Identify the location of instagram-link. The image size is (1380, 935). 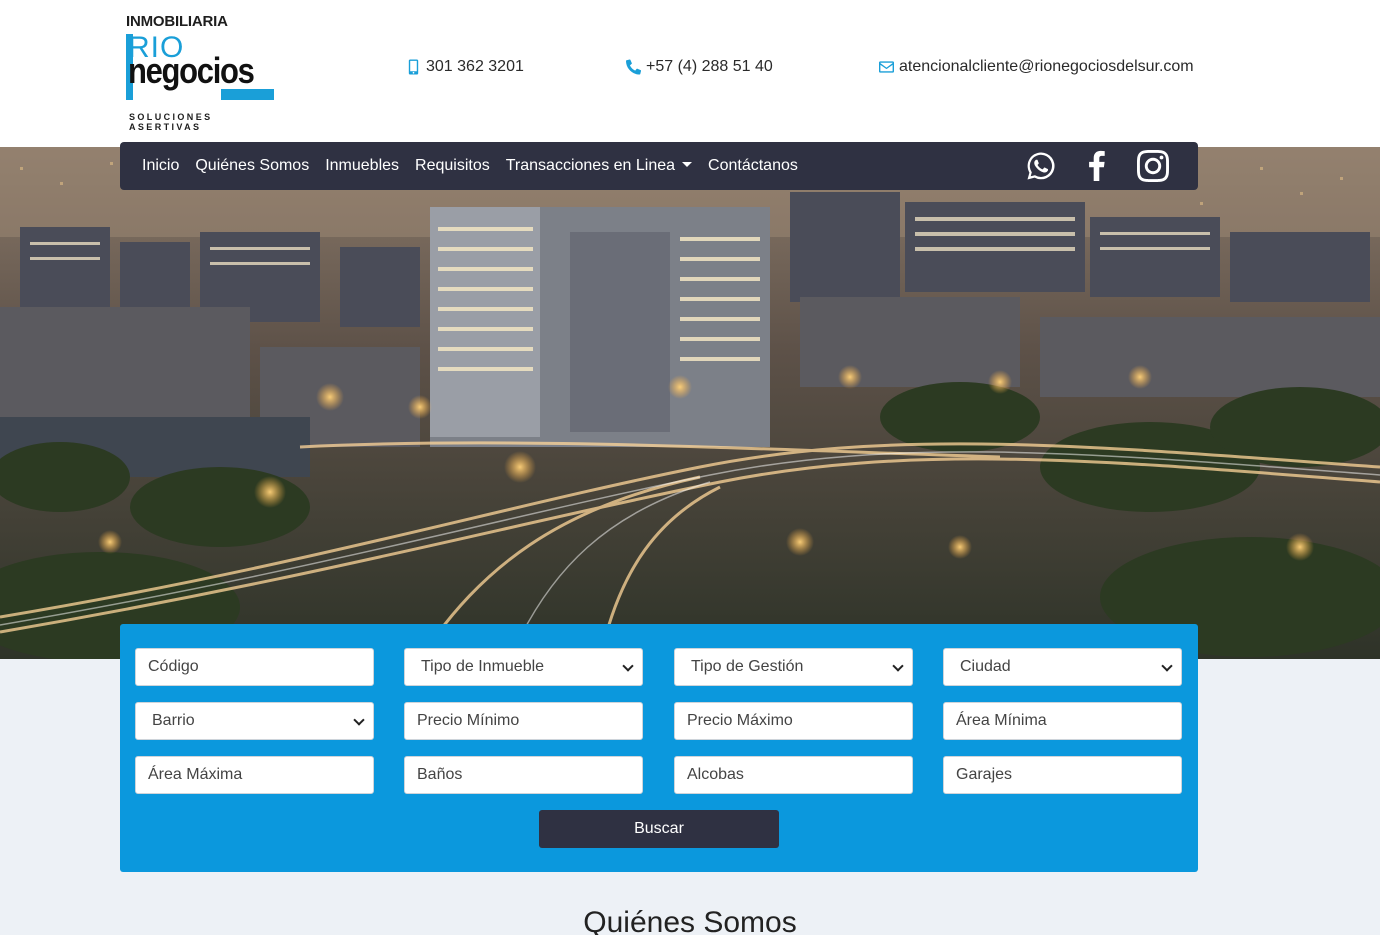
(1153, 166).